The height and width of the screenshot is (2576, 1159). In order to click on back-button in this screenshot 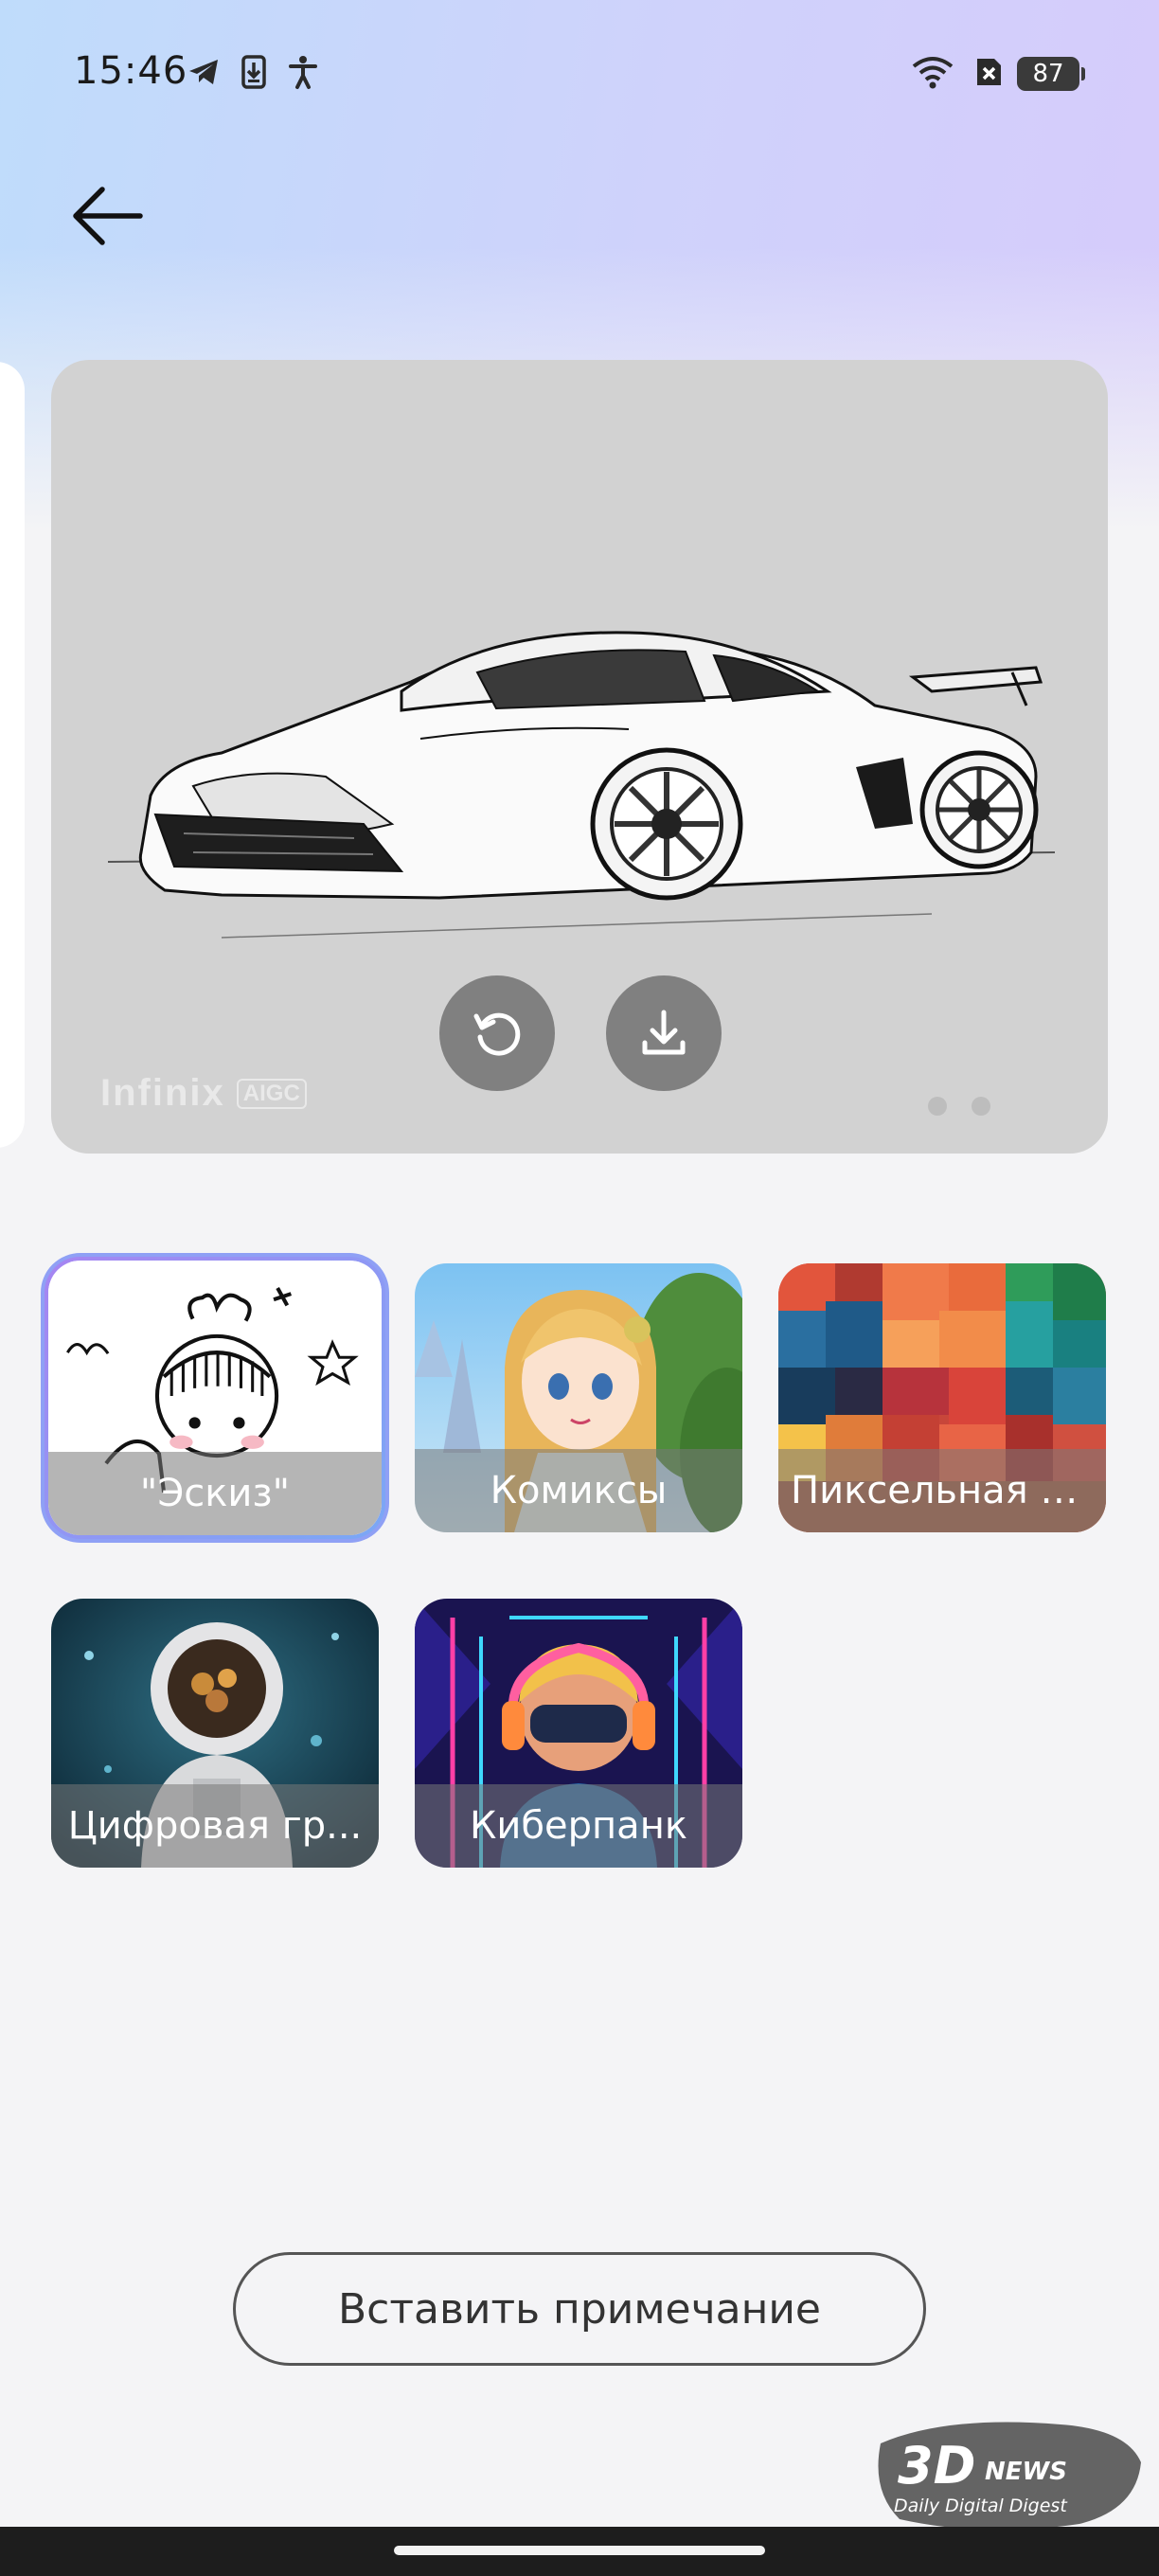, I will do `click(108, 216)`.